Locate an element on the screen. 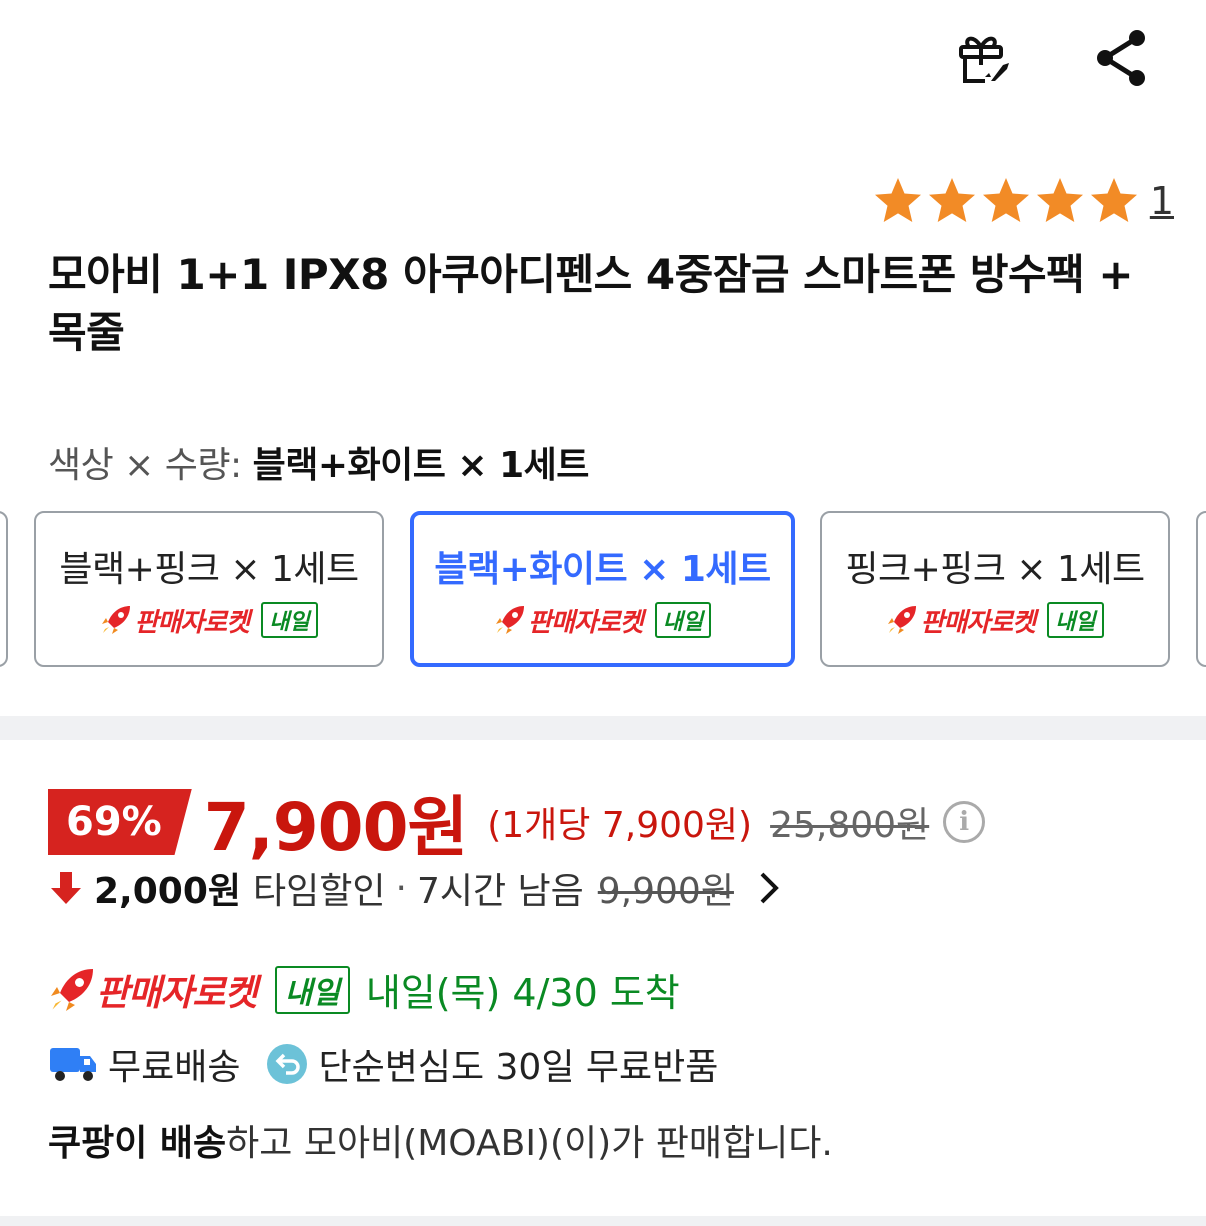 This screenshot has height=1226, width=1206. return-policy: 단순변심도 30일 무료반품 is located at coordinates (518, 1067).